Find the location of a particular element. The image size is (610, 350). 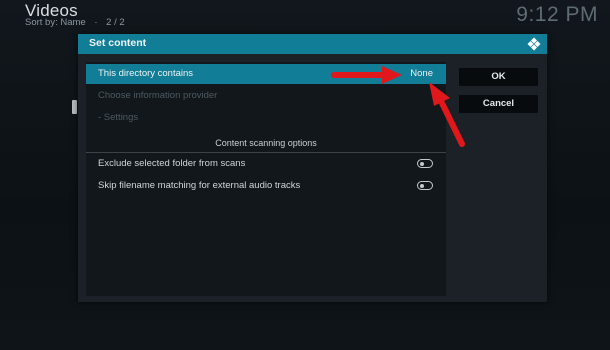

information-provider-setting: Choose information provider is located at coordinates (266, 96).